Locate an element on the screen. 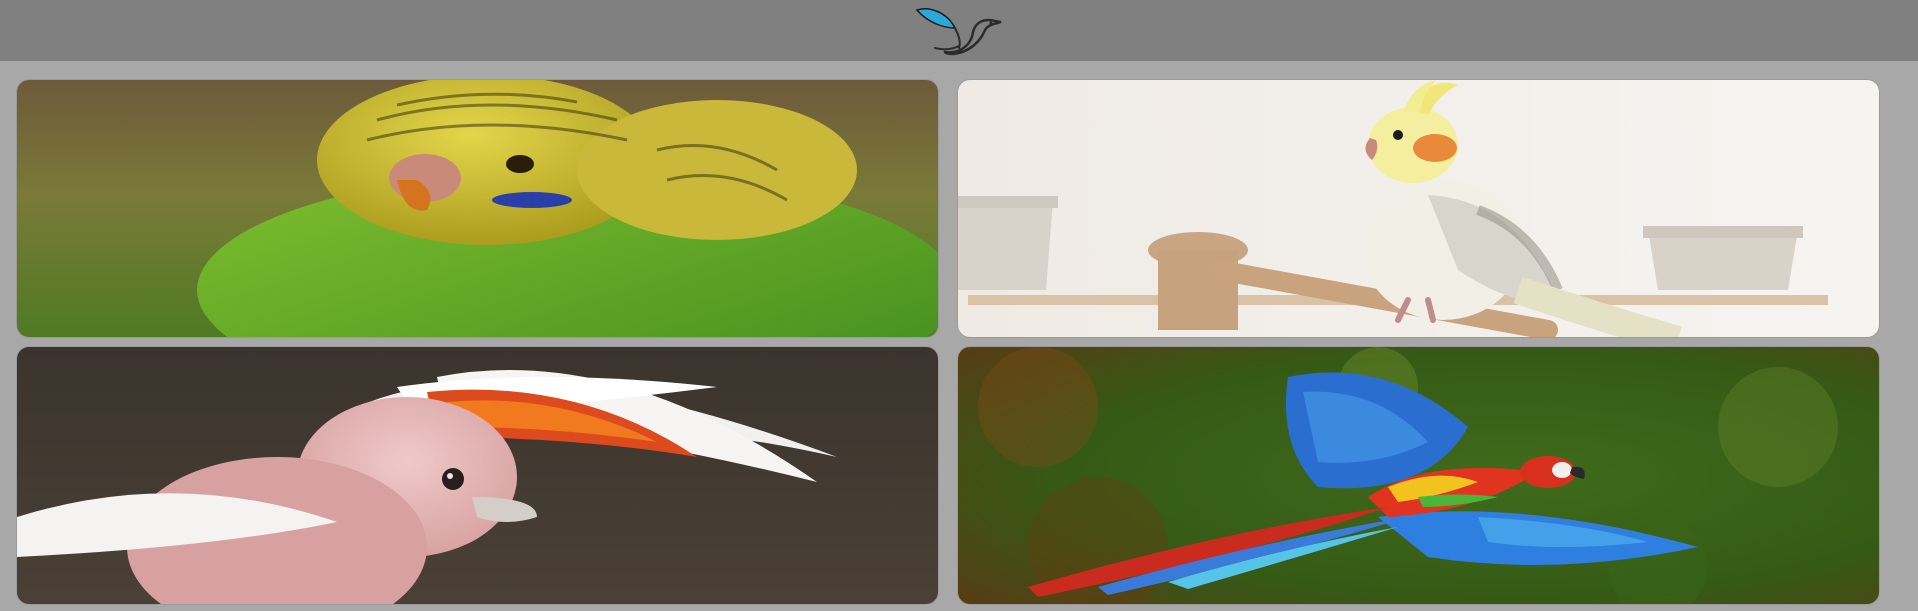 The image size is (1918, 611). top-bar is located at coordinates (959, 30).